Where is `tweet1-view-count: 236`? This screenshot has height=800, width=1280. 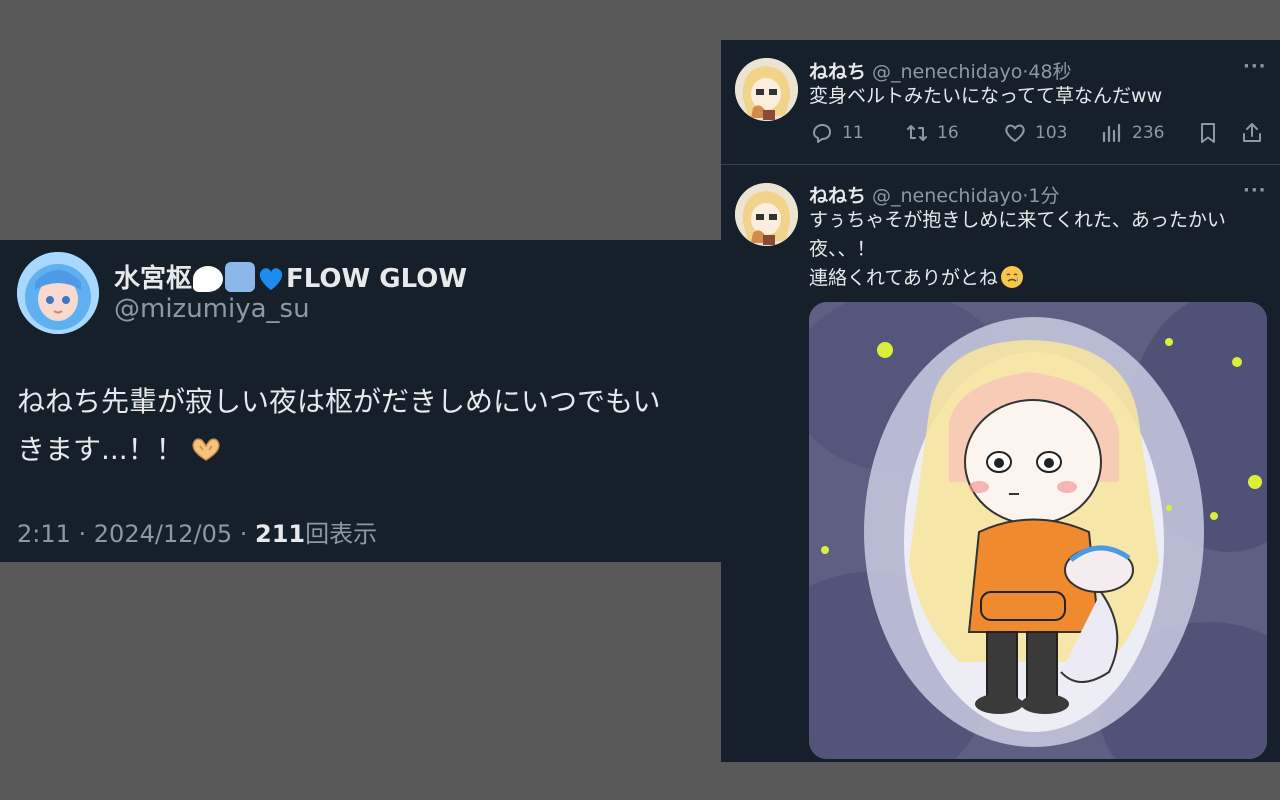
tweet1-view-count: 236 is located at coordinates (1148, 133).